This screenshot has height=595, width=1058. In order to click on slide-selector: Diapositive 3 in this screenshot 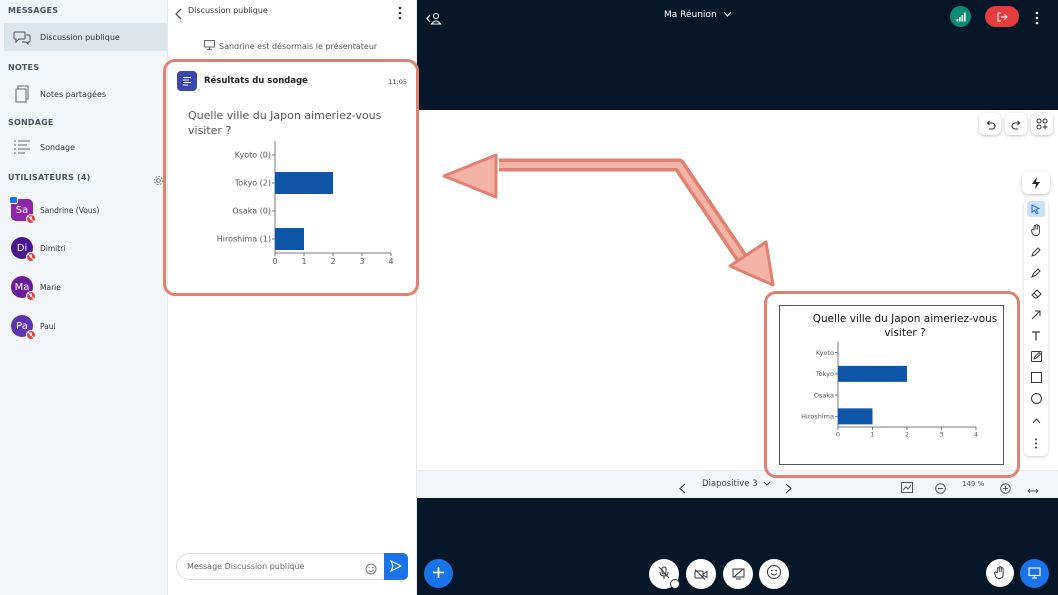, I will do `click(736, 484)`.